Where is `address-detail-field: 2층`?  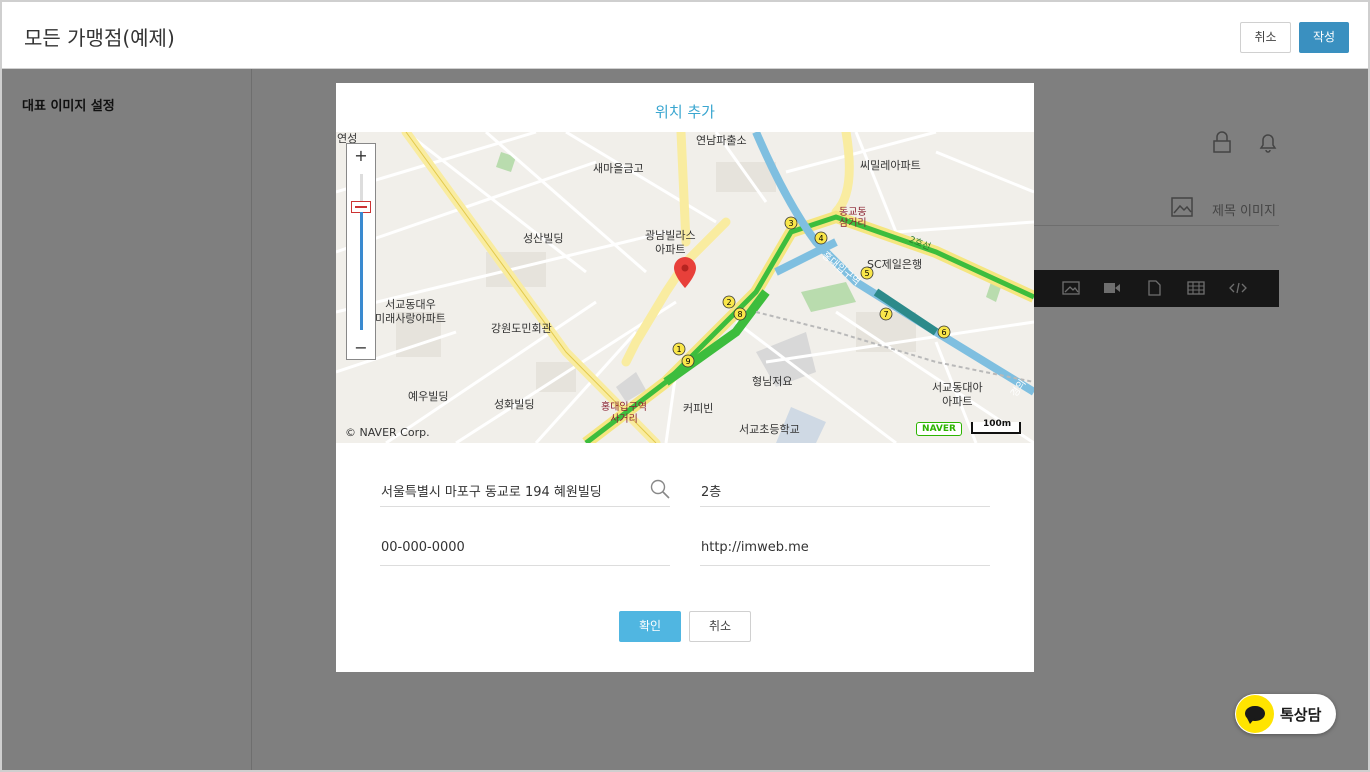
address-detail-field: 2층 is located at coordinates (845, 491).